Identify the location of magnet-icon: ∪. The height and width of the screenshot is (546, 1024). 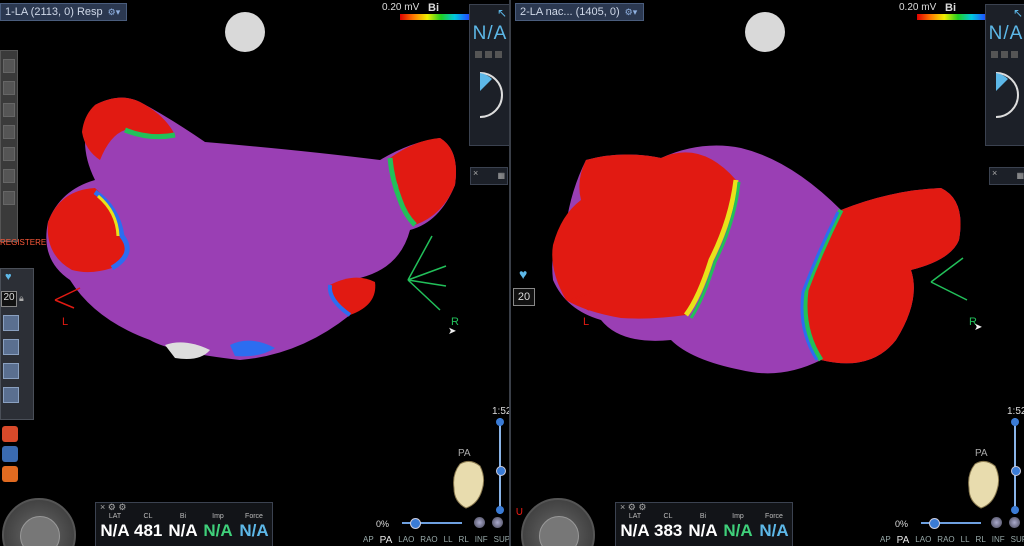
(519, 511).